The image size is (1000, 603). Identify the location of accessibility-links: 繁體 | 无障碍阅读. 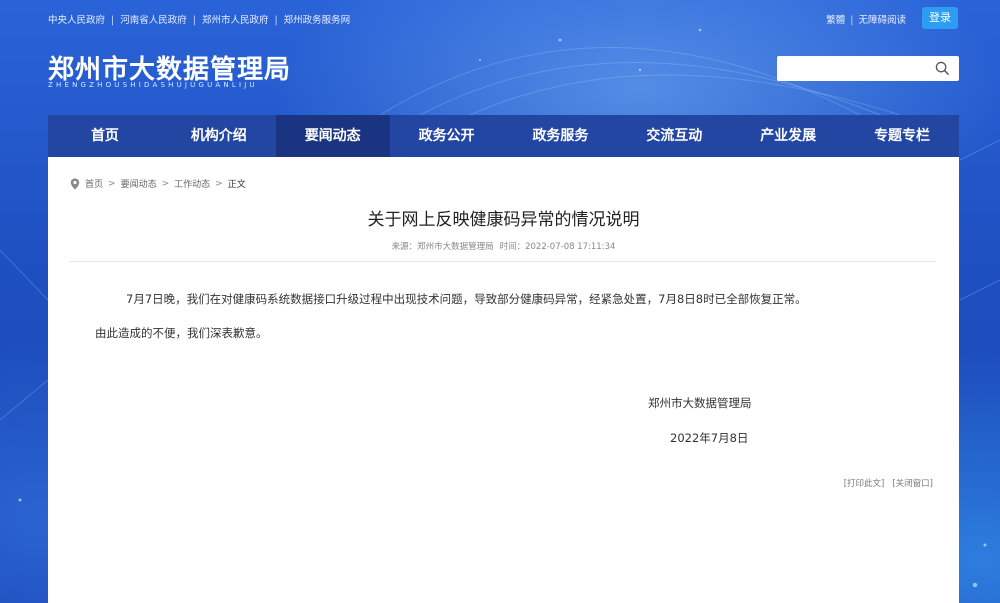
(866, 19).